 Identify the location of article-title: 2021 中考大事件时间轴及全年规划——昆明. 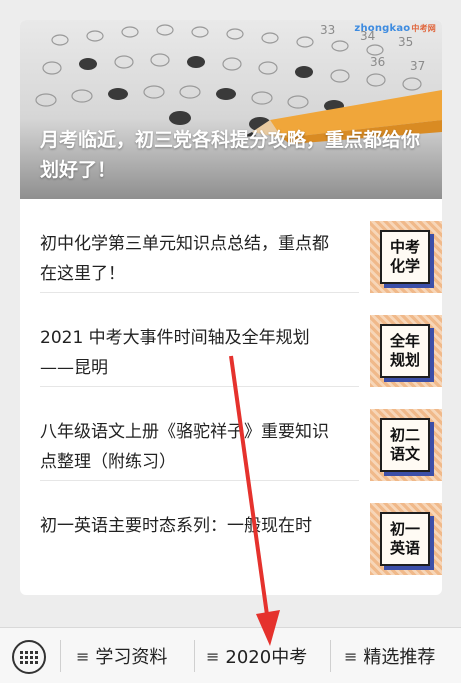
(175, 353).